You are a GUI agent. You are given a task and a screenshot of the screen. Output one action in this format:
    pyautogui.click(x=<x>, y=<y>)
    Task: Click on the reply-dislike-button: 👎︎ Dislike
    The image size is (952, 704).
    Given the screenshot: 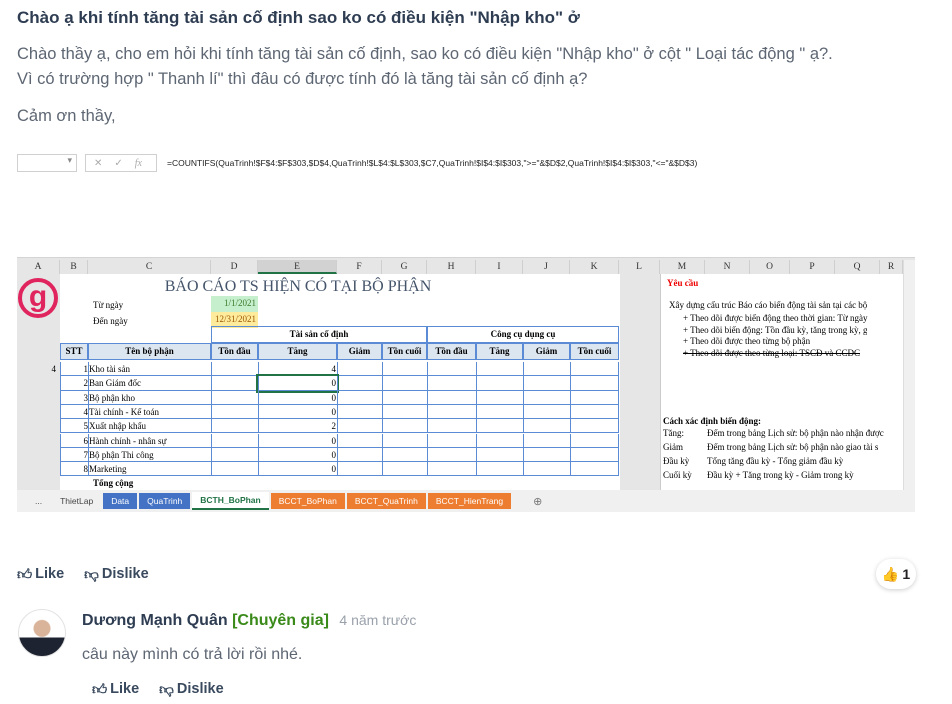 What is the action you would take?
    pyautogui.click(x=191, y=689)
    